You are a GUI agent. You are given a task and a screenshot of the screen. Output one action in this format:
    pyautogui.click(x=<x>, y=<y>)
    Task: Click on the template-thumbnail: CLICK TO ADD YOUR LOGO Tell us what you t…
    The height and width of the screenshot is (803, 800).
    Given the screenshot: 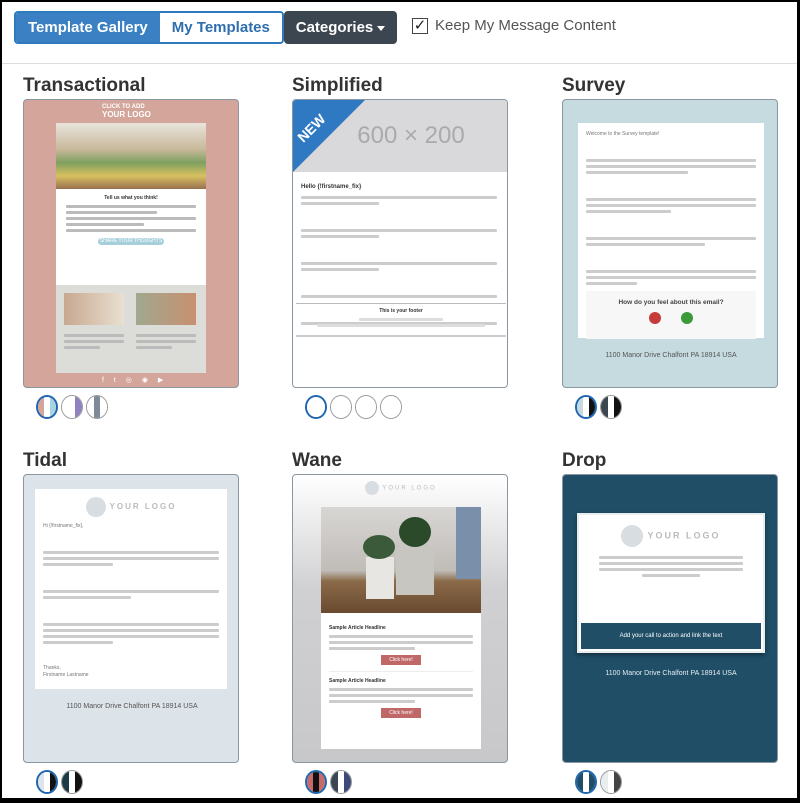 What is the action you would take?
    pyautogui.click(x=131, y=243)
    